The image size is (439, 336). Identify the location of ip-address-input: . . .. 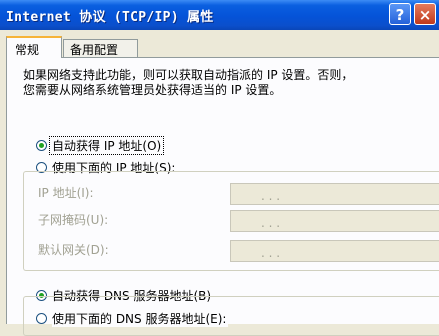
(334, 194).